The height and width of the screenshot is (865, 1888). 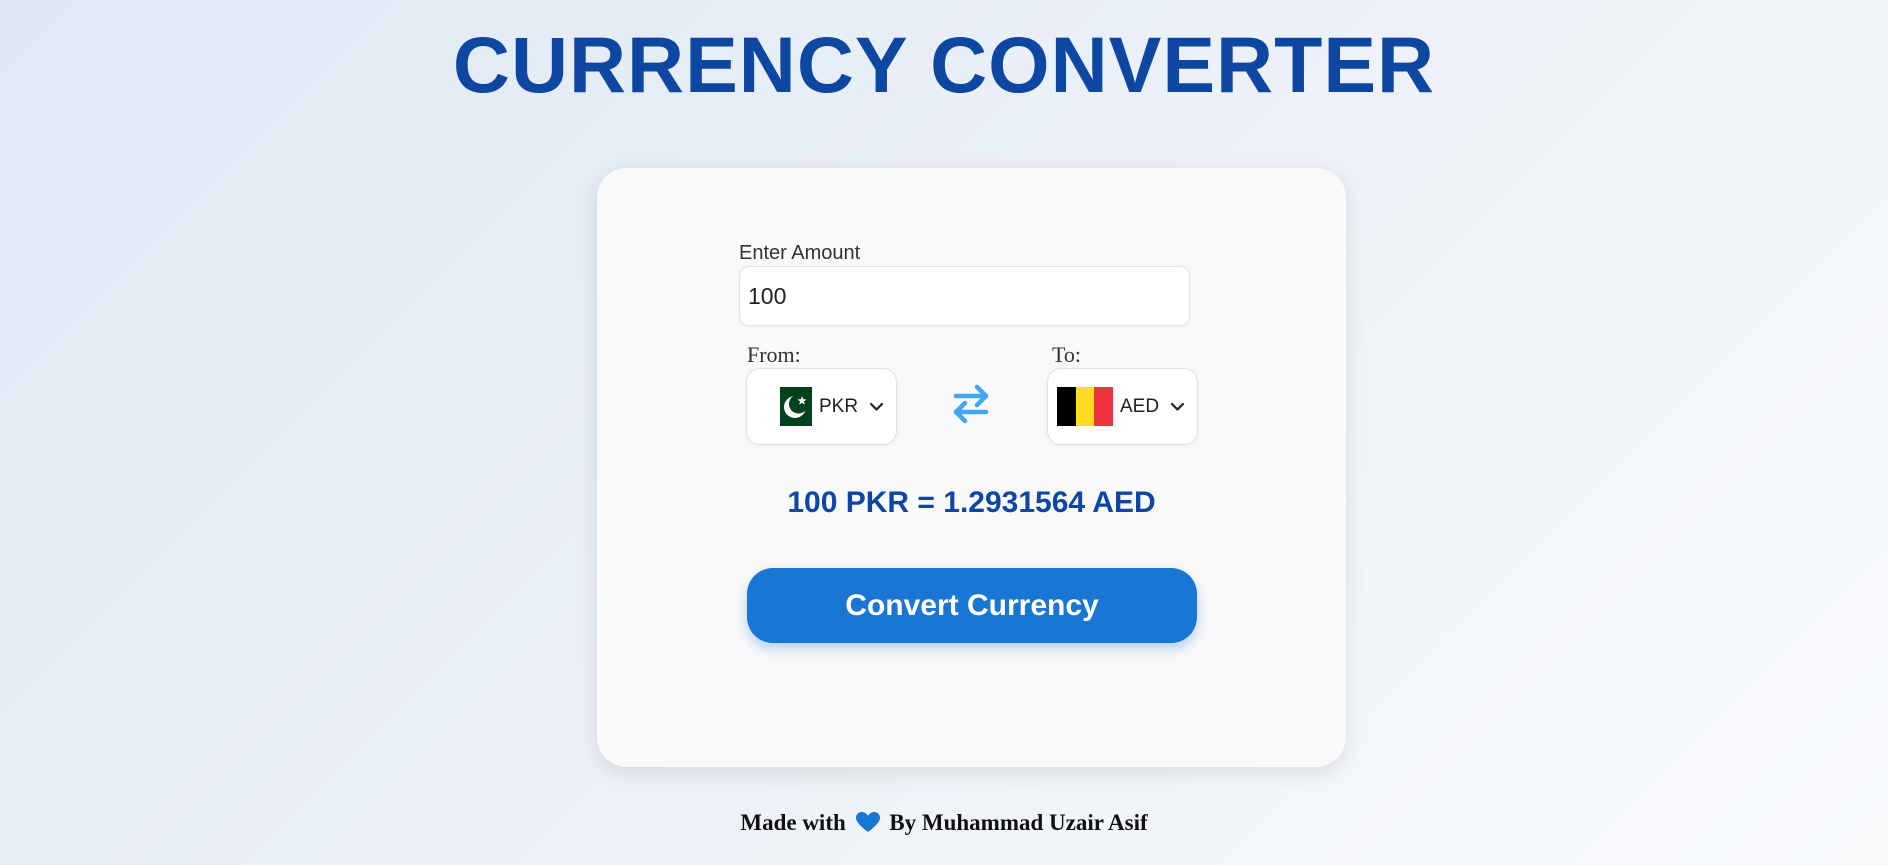 I want to click on belgium-flag-icon, so click(x=1085, y=406).